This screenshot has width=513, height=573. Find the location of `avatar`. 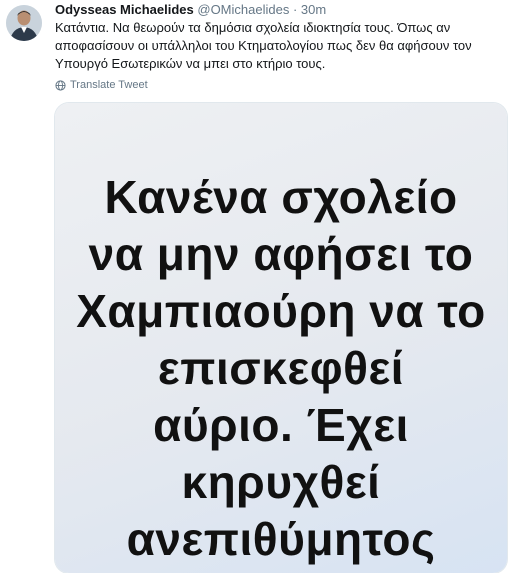

avatar is located at coordinates (24, 23).